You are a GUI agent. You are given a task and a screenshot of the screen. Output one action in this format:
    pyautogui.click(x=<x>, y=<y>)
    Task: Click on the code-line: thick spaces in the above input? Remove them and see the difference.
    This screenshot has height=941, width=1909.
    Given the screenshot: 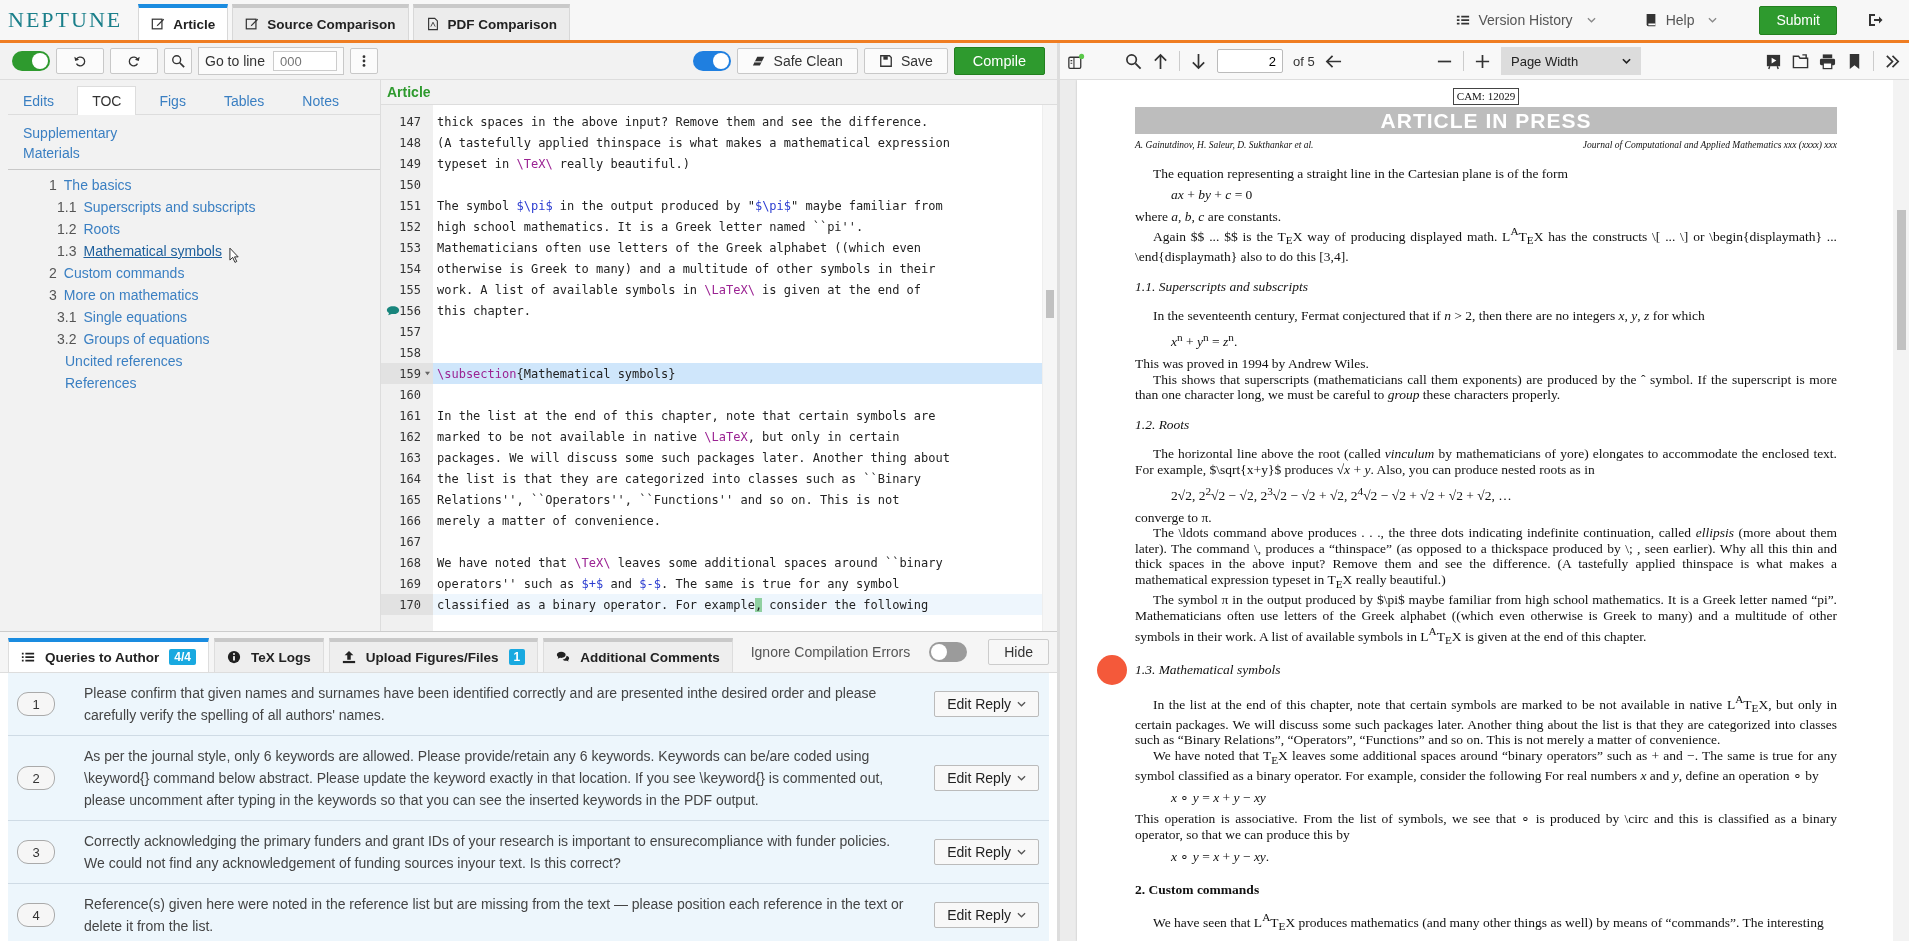 What is the action you would take?
    pyautogui.click(x=682, y=121)
    